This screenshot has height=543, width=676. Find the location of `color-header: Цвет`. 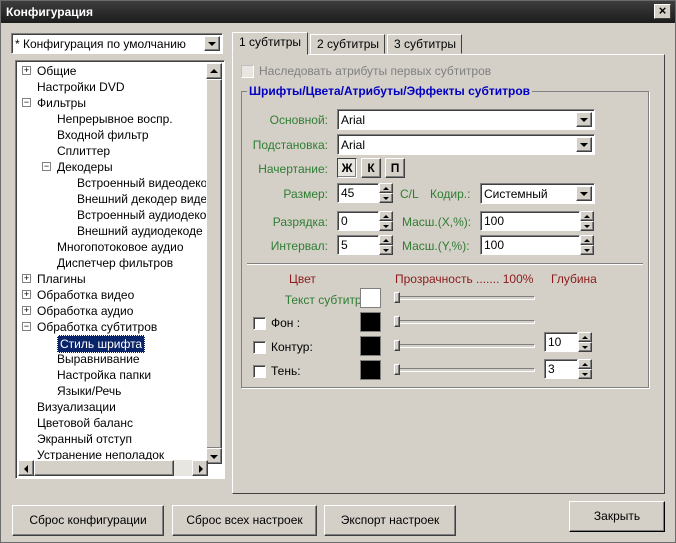

color-header: Цвет is located at coordinates (302, 279).